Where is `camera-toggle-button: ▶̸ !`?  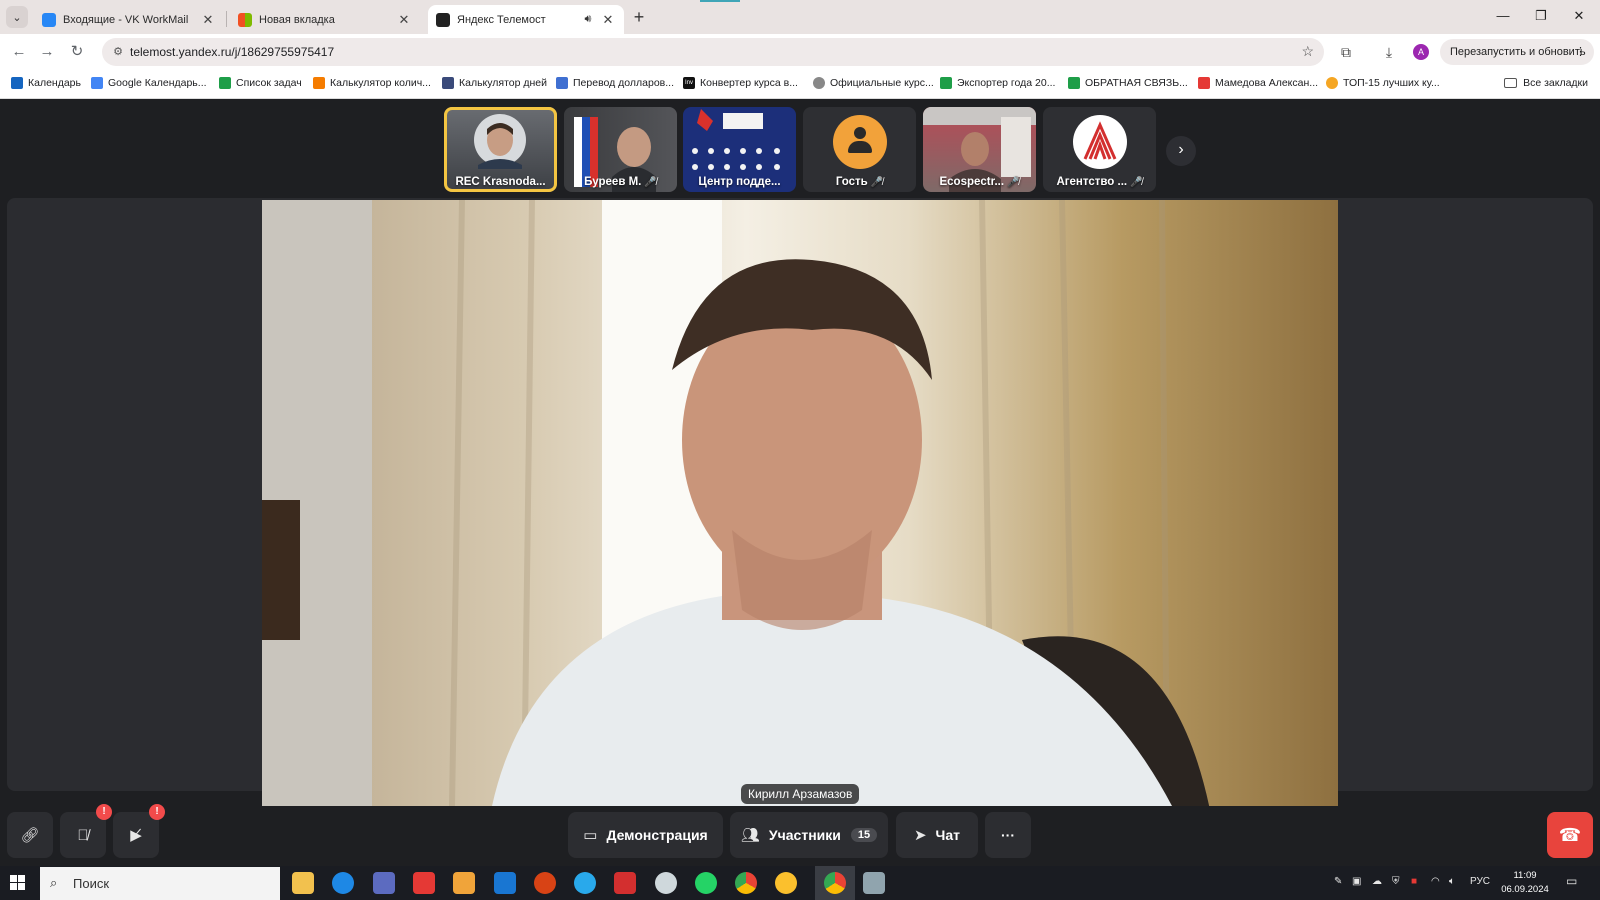 camera-toggle-button: ▶̸ ! is located at coordinates (139, 831).